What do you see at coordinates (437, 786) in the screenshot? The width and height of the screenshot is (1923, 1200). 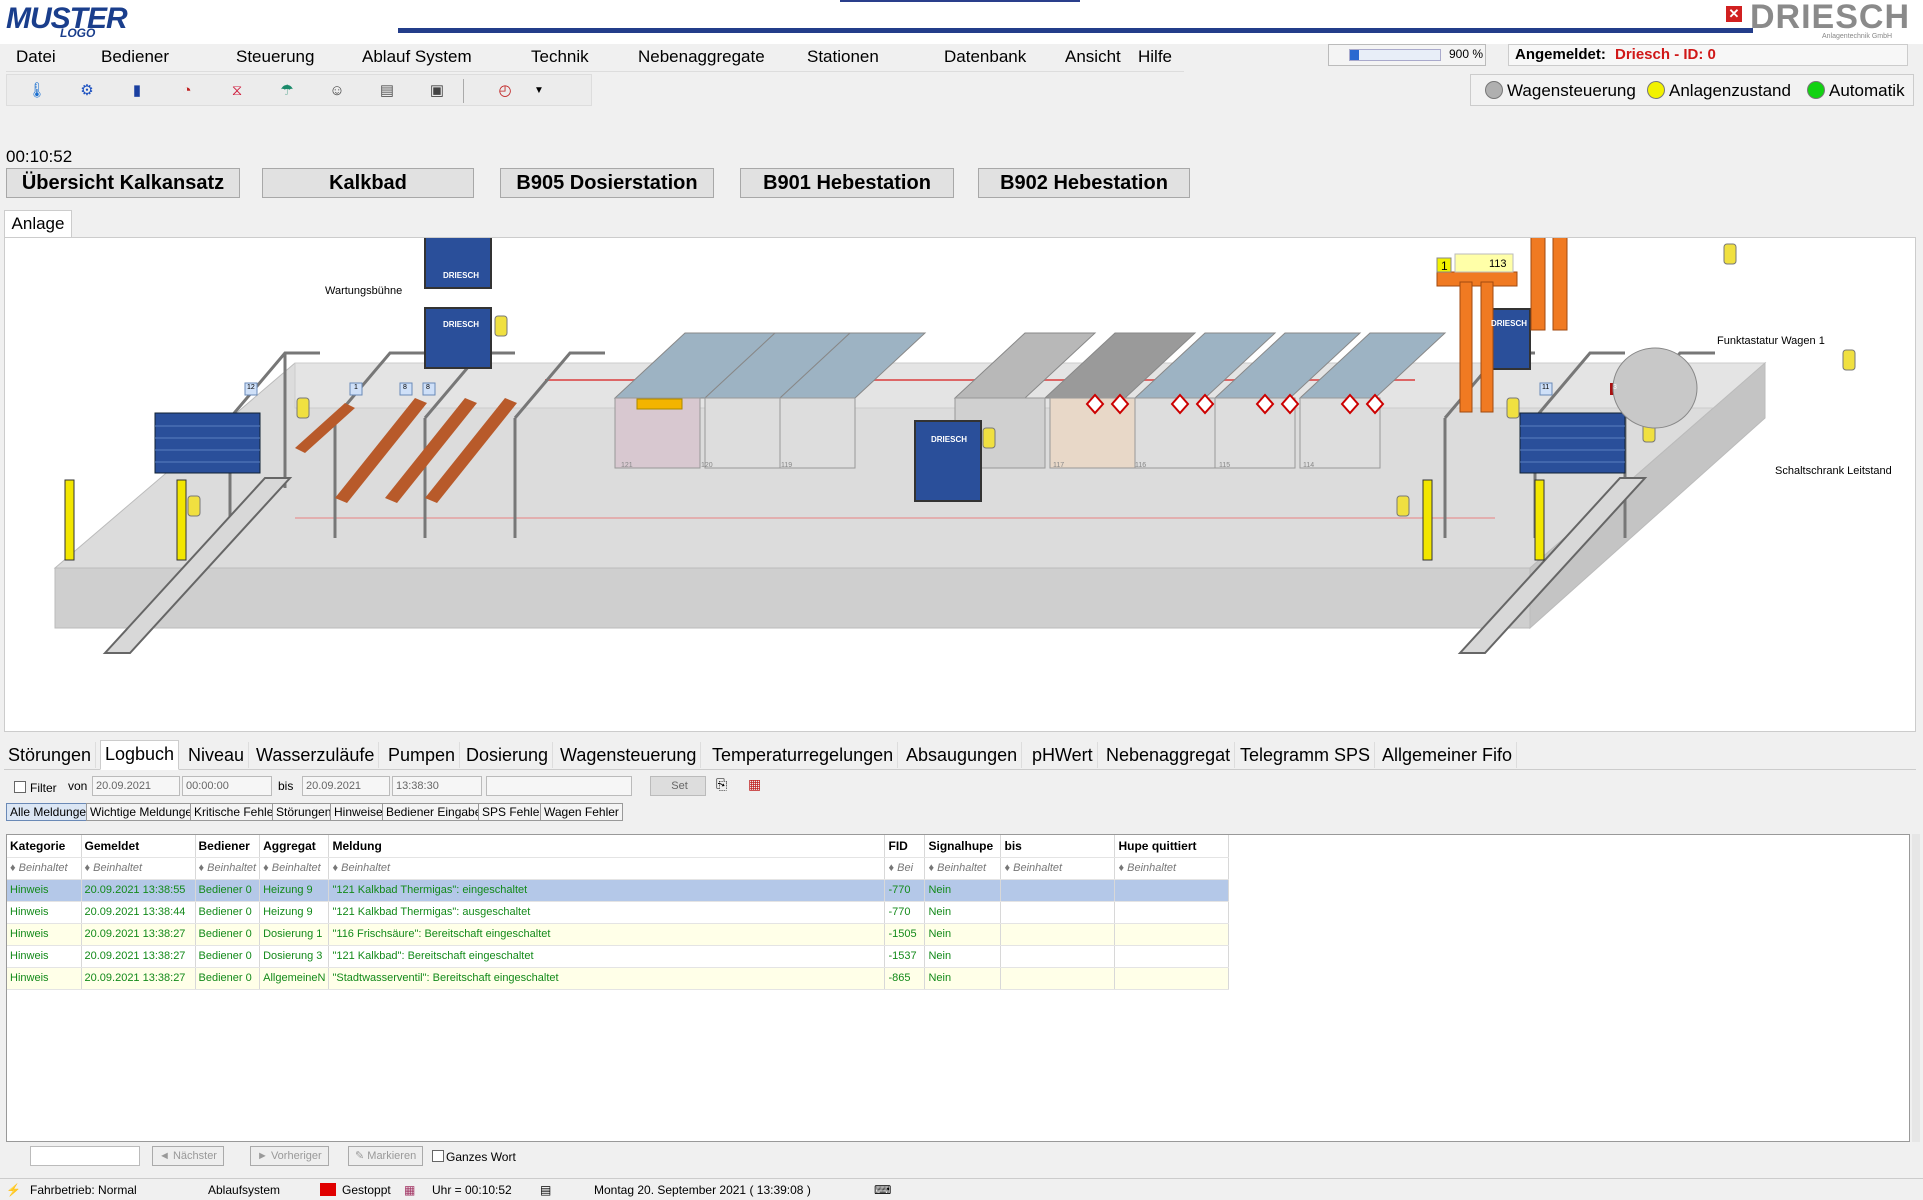 I see `bis-time-input: 13:38:30` at bounding box center [437, 786].